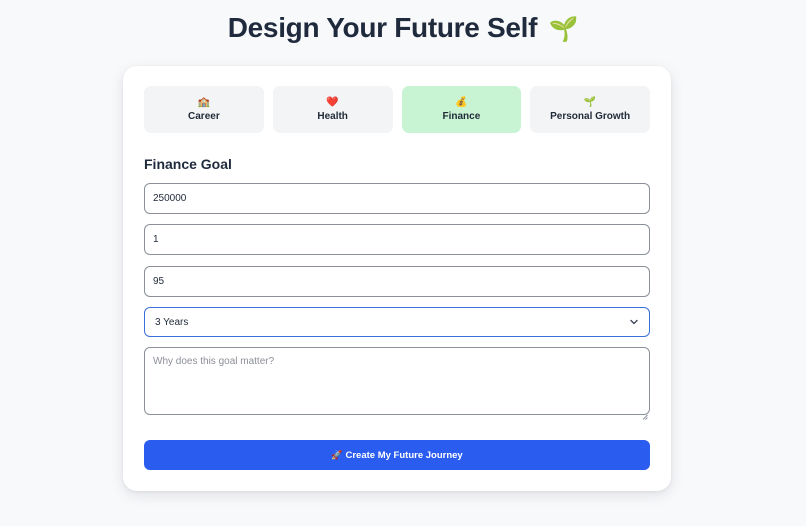  What do you see at coordinates (397, 198) in the screenshot?
I see `target-amount-input` at bounding box center [397, 198].